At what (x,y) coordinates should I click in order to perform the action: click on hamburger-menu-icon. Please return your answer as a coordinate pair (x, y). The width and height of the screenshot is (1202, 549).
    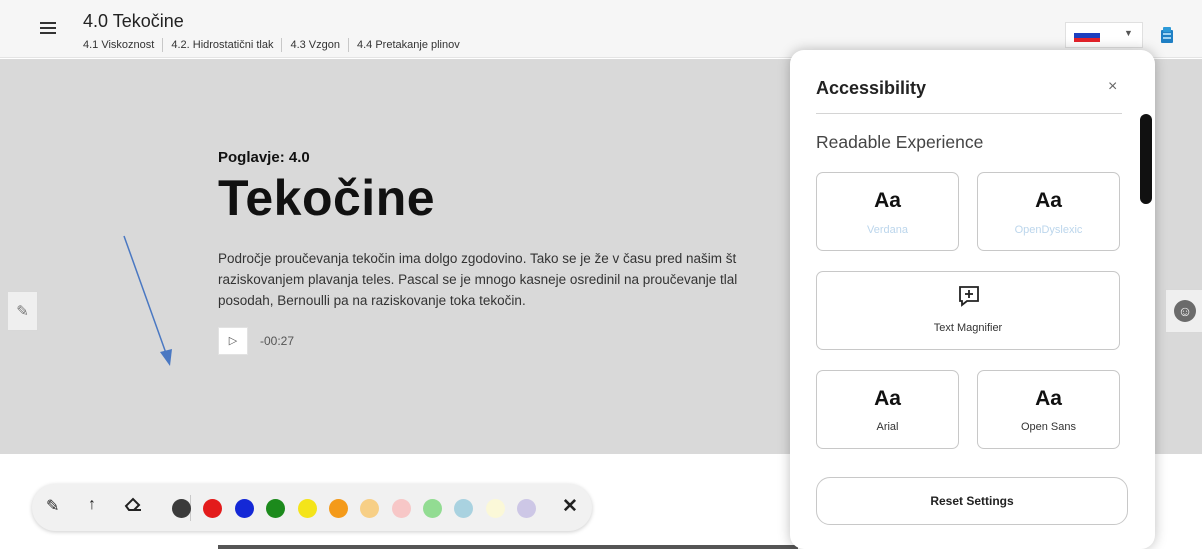
    Looking at the image, I should click on (48, 28).